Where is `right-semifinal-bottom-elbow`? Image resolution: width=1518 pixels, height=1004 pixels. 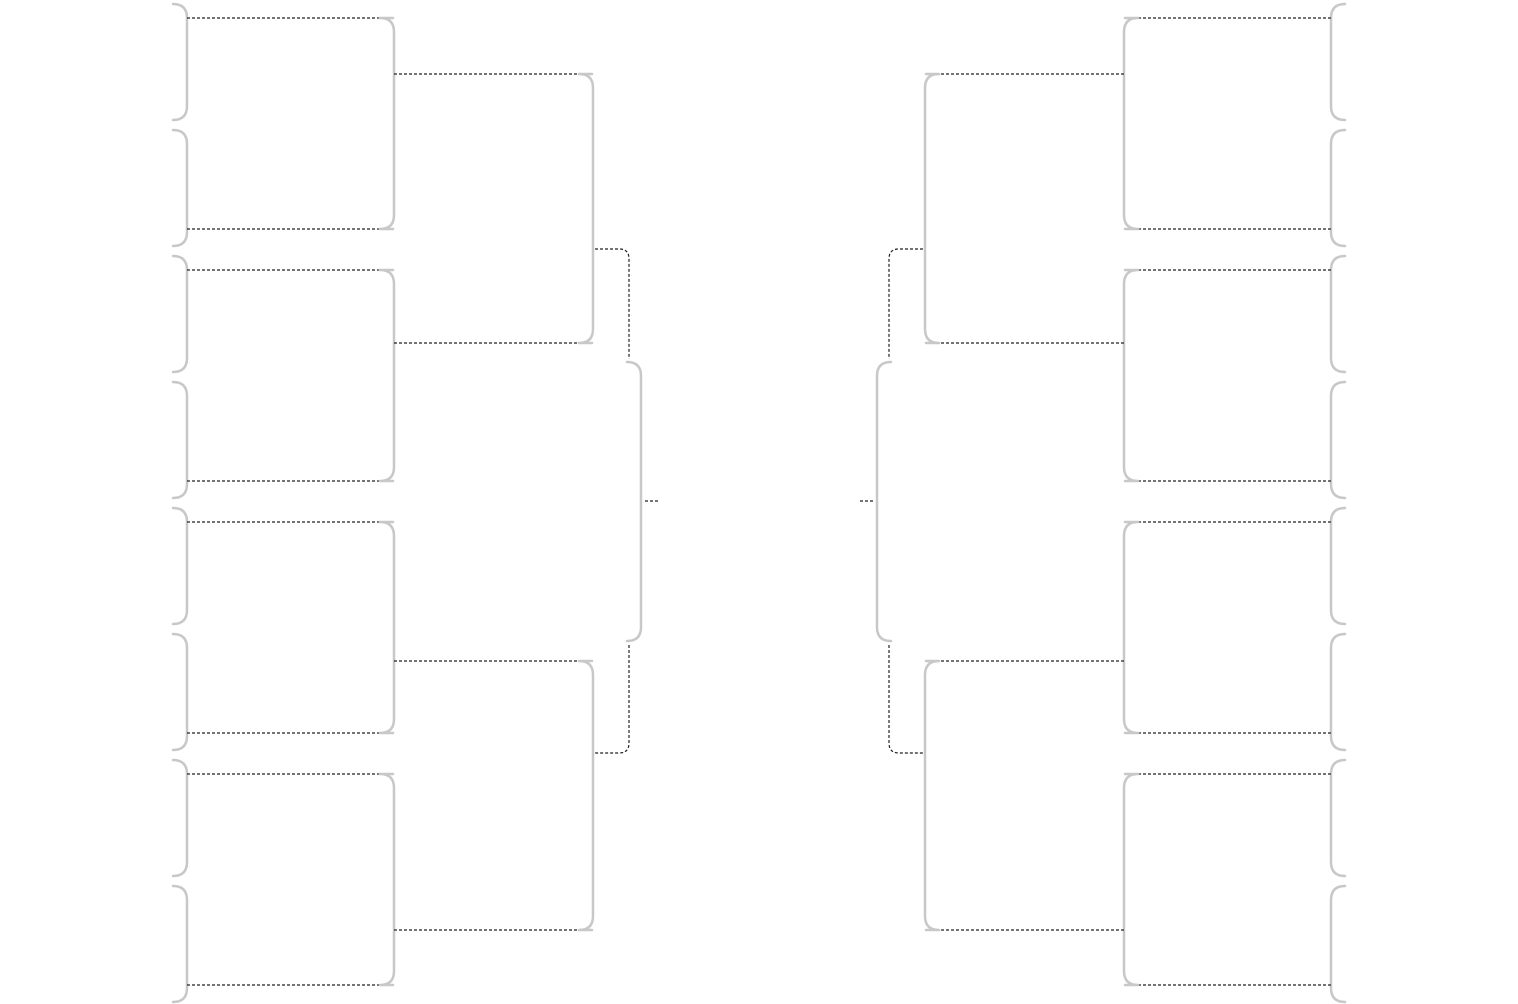 right-semifinal-bottom-elbow is located at coordinates (905, 699).